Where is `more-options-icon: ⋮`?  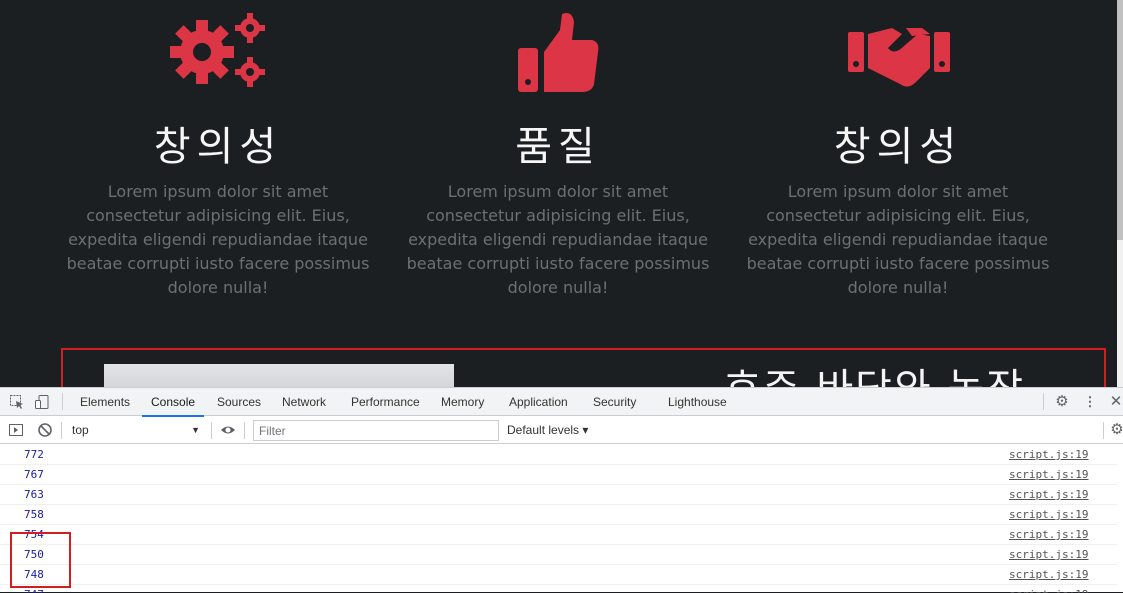 more-options-icon: ⋮ is located at coordinates (1090, 402).